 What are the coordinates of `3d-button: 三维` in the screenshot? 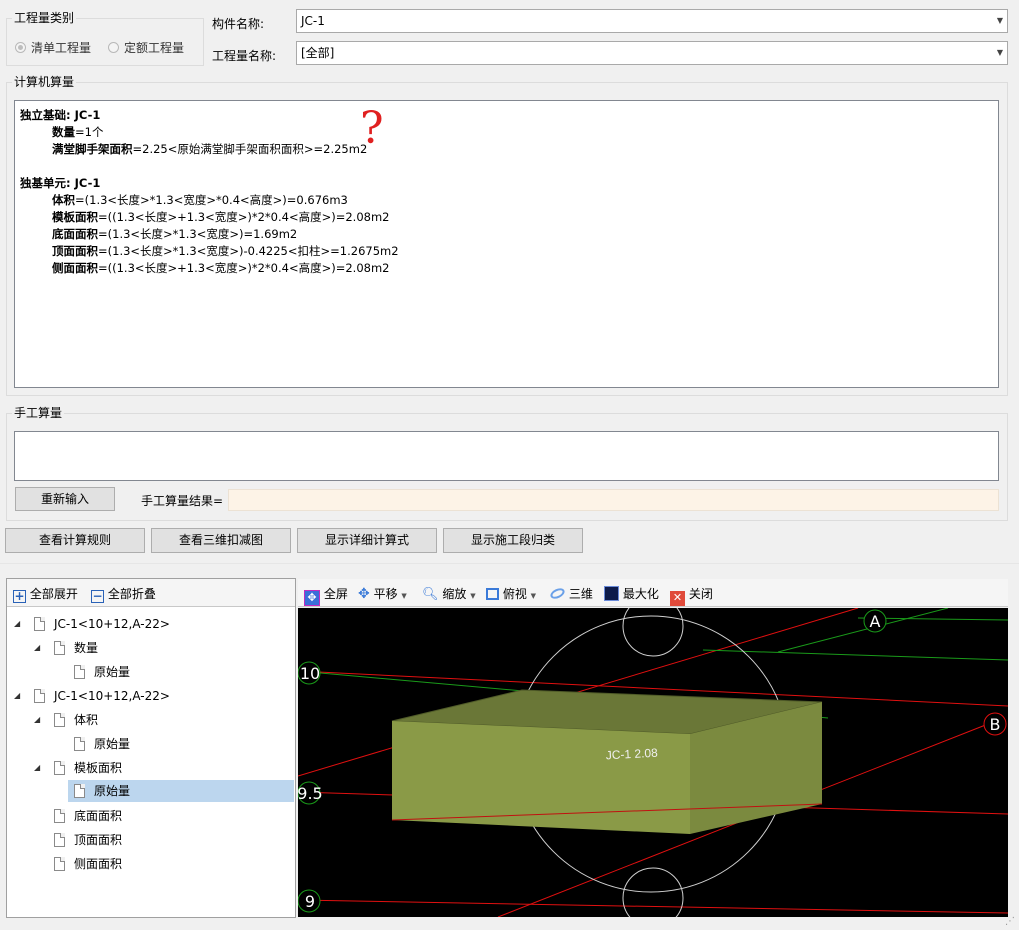 It's located at (570, 594).